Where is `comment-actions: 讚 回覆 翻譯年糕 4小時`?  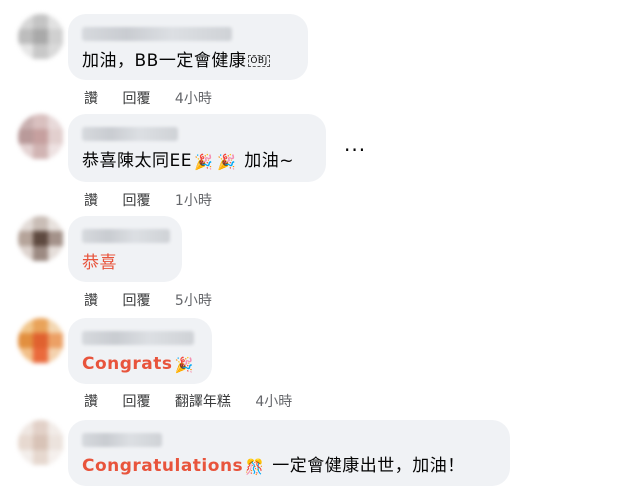
comment-actions: 讚 回覆 翻譯年糕 4小時 is located at coordinates (198, 401).